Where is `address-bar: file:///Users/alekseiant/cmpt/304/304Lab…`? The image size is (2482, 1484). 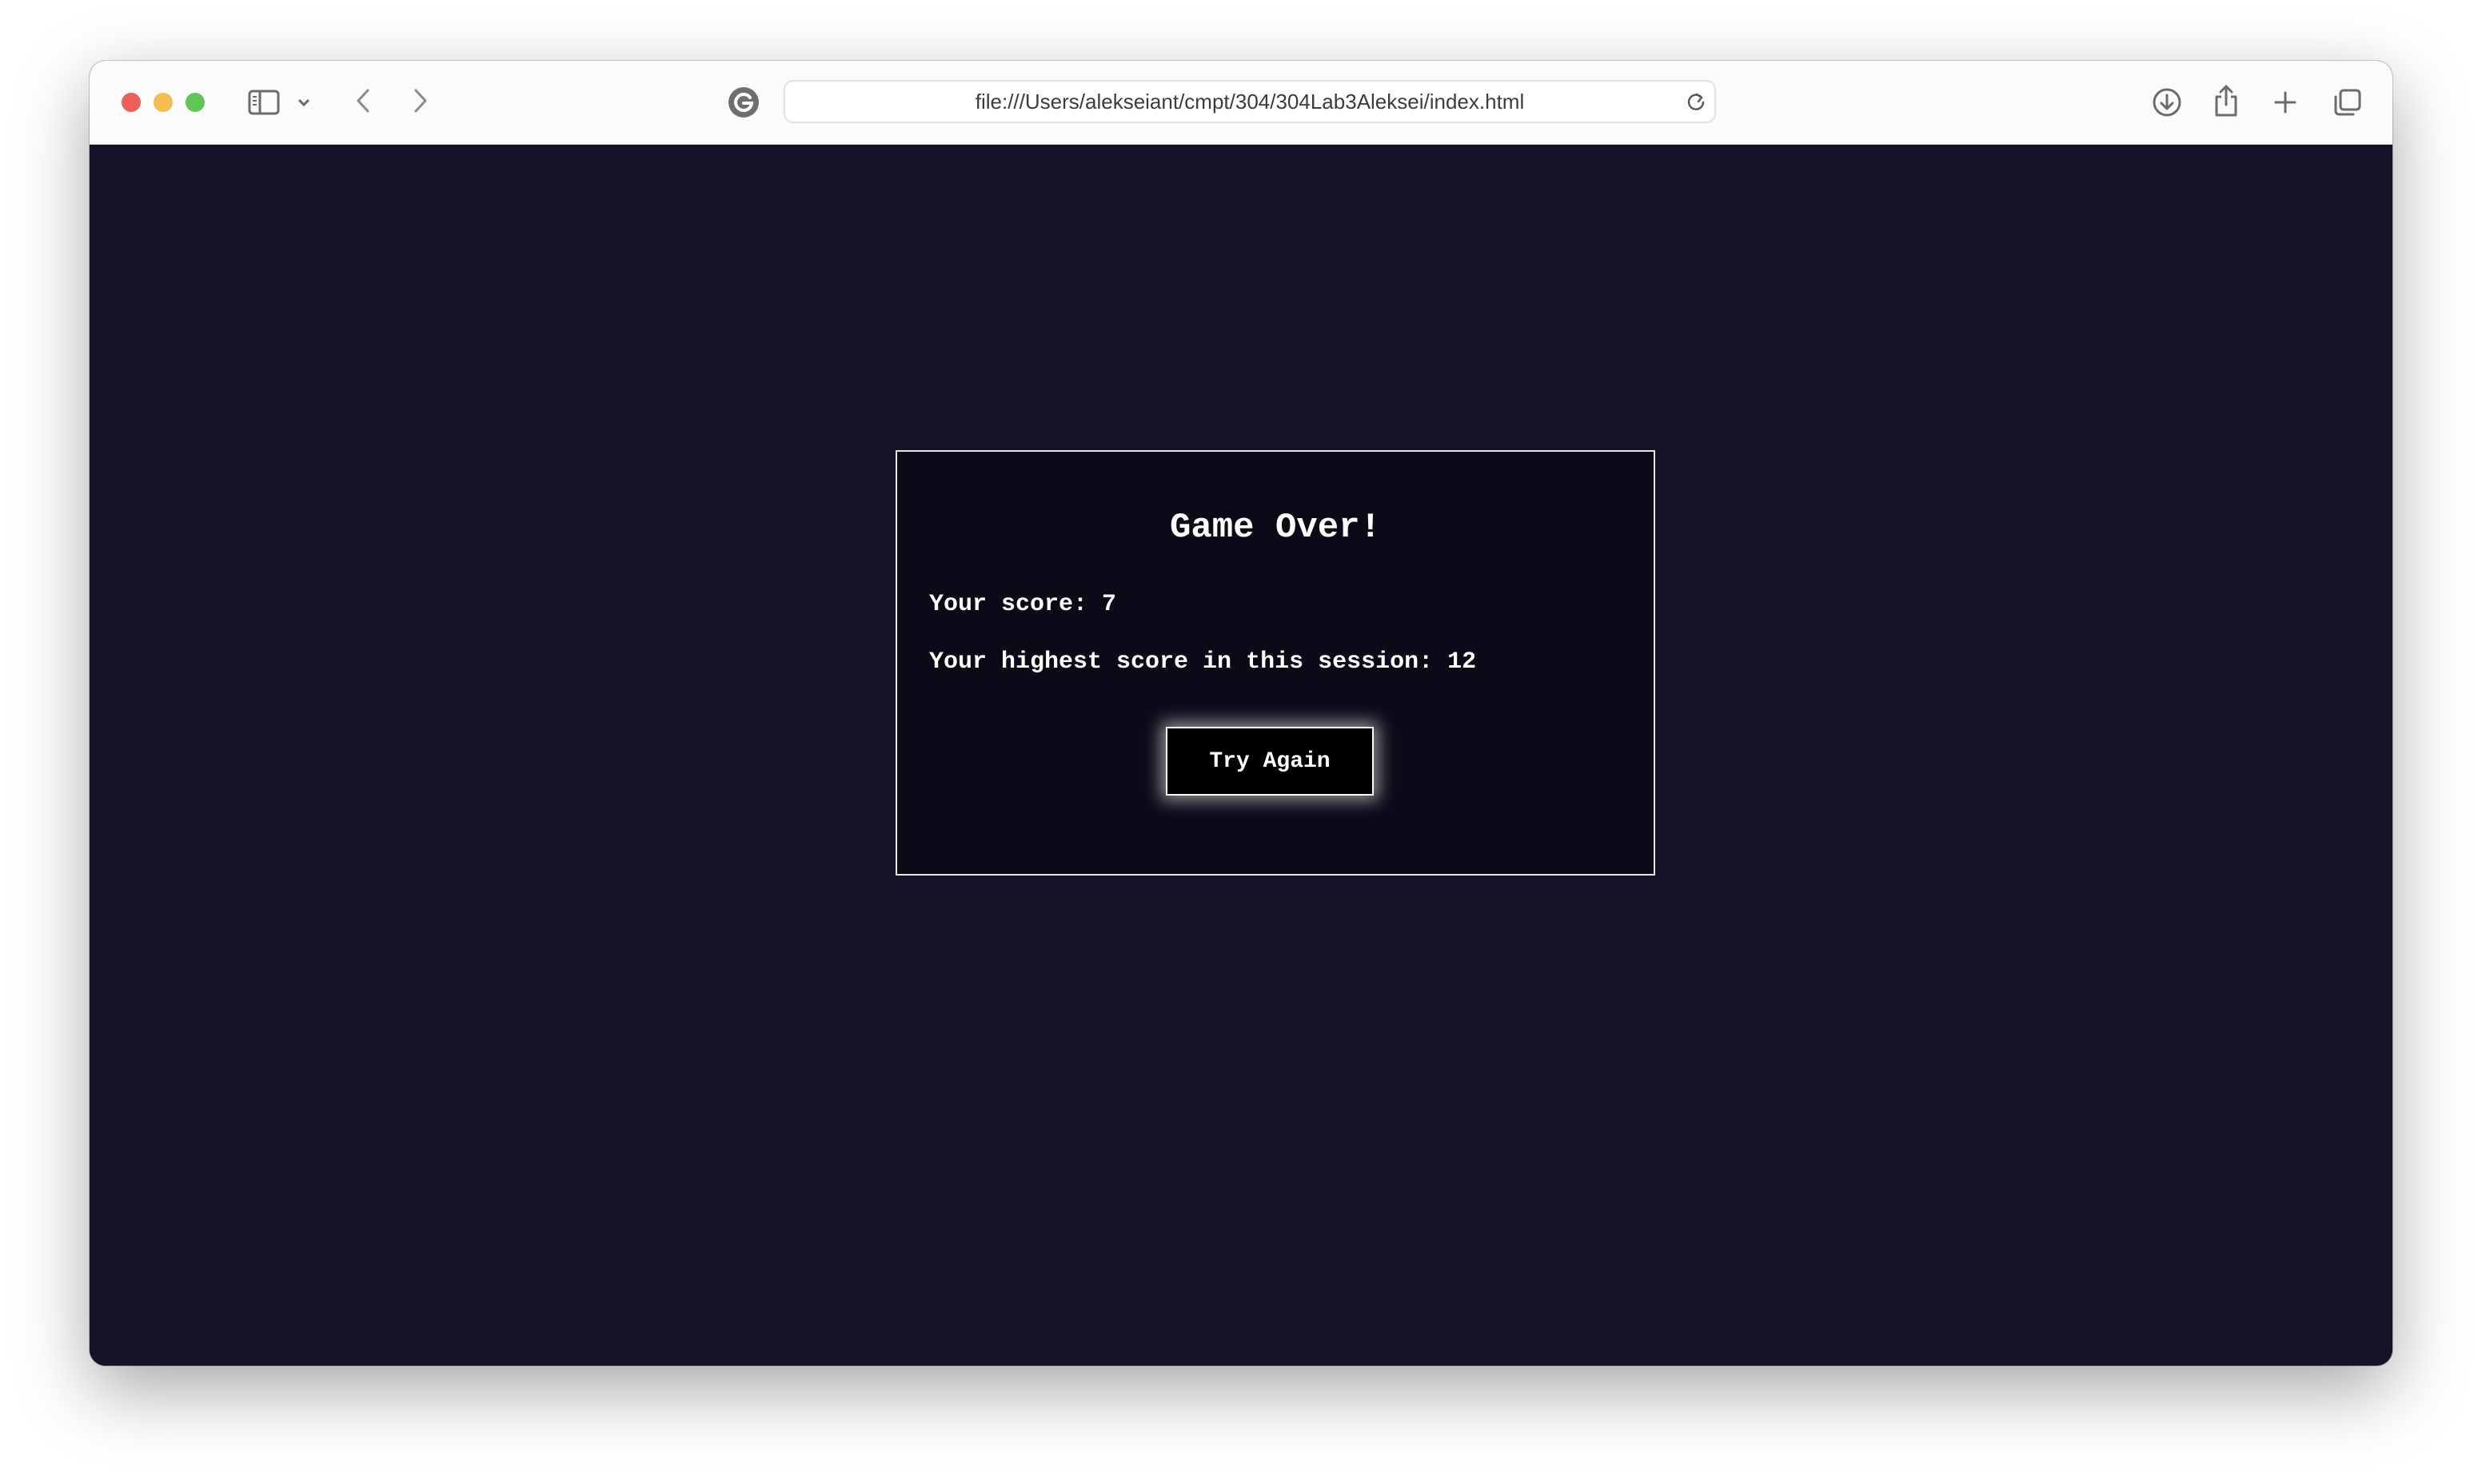 address-bar: file:///Users/alekseiant/cmpt/304/304Lab… is located at coordinates (1250, 101).